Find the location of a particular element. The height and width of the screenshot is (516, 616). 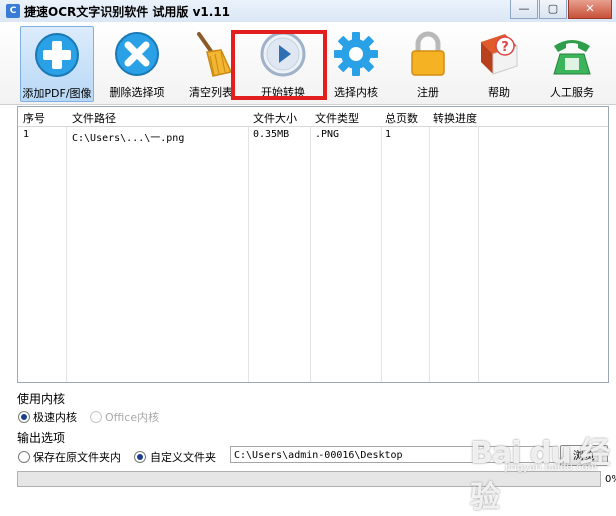

engine-office-label: Office内核 is located at coordinates (132, 417).